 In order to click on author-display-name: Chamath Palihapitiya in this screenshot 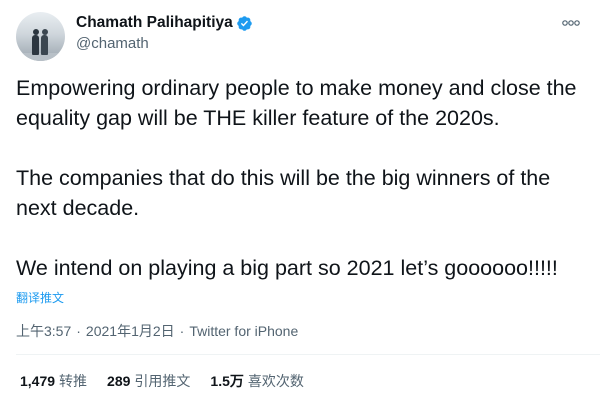, I will do `click(154, 23)`.